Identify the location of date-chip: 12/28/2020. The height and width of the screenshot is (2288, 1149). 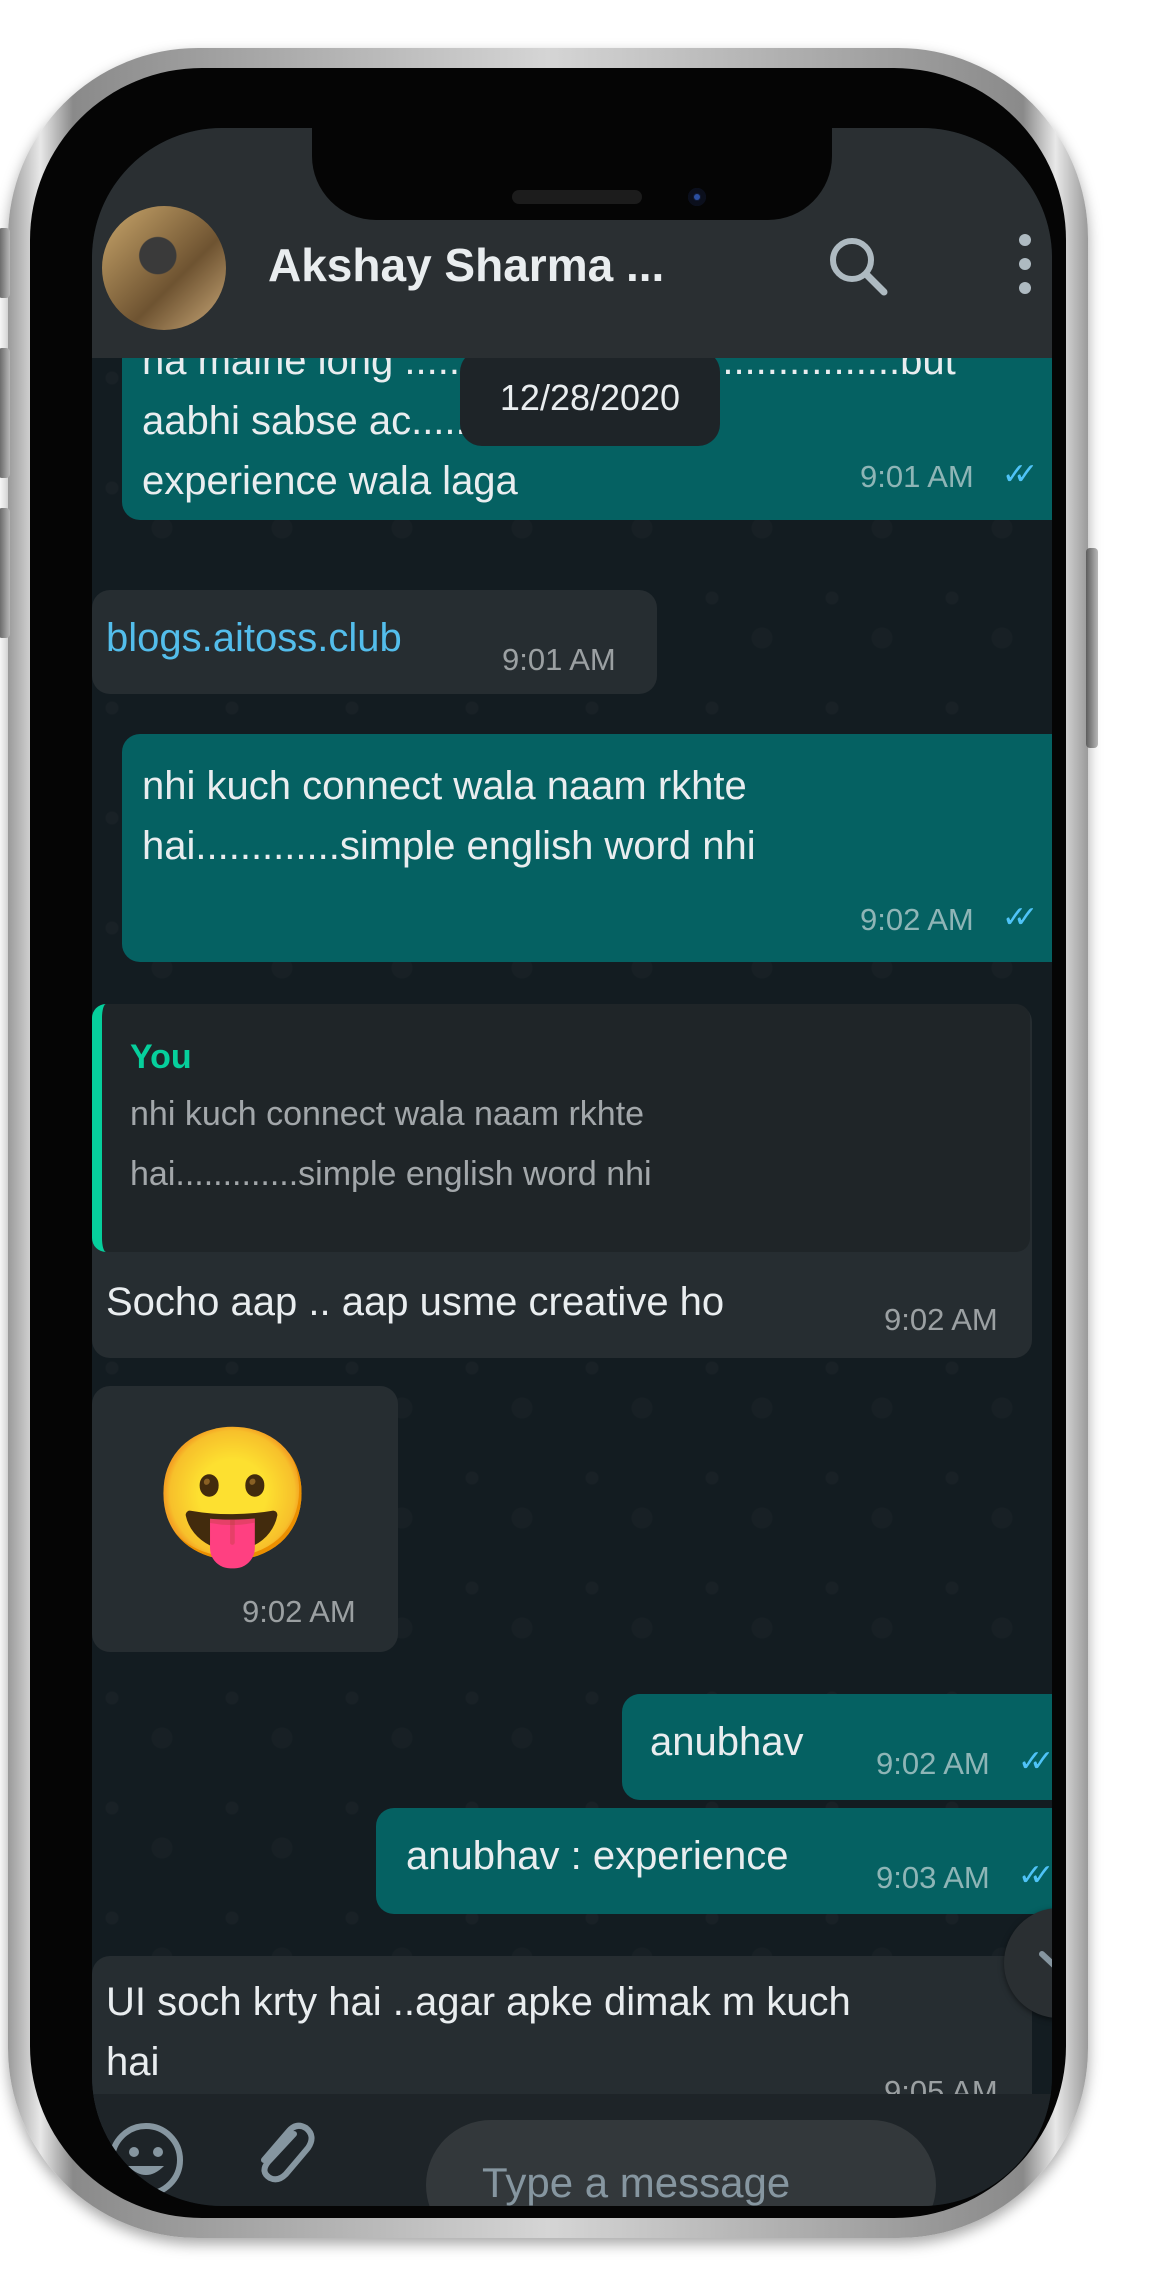
(590, 398).